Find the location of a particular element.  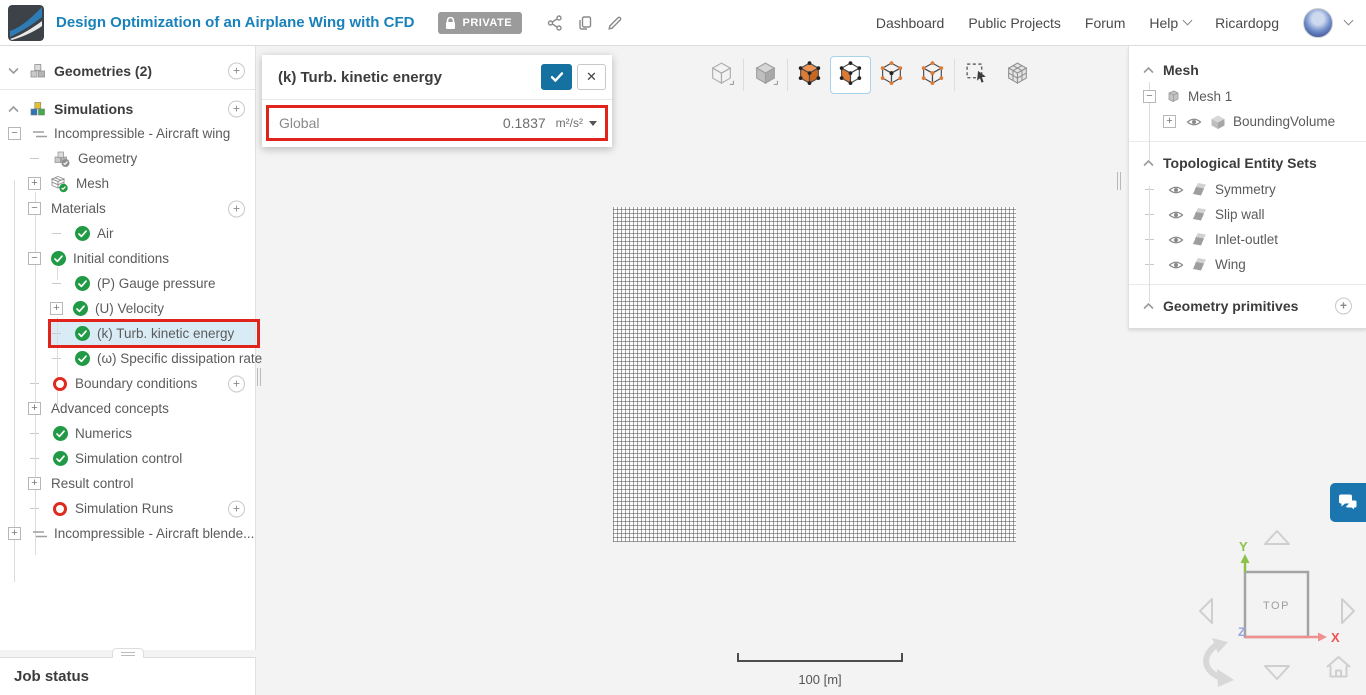

tree-row-geometries-2: Geometries (2) + is located at coordinates (127, 70).